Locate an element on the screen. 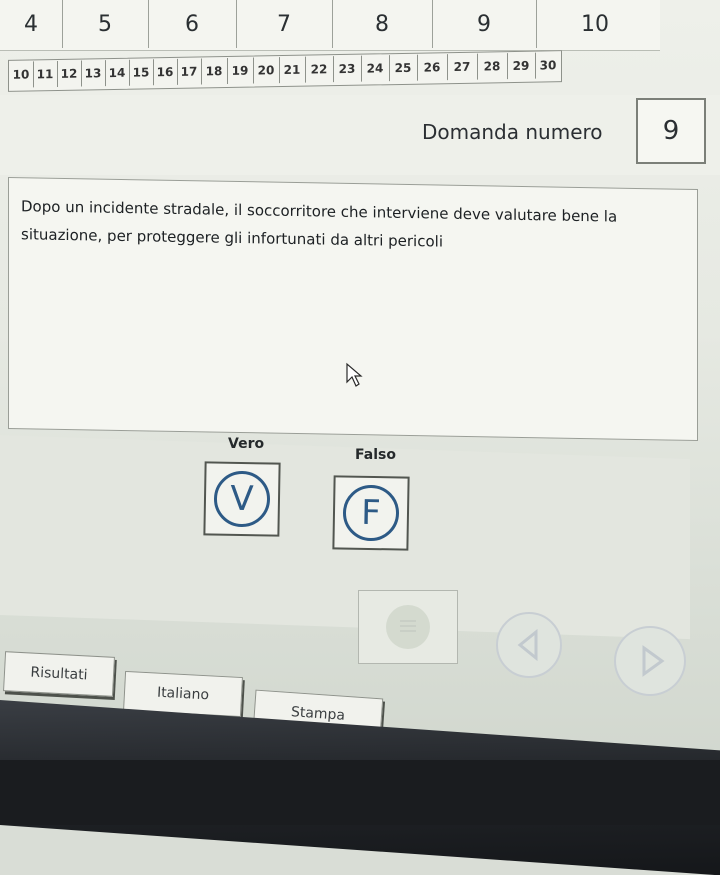 The image size is (720, 875). tab-question-4: 4 is located at coordinates (31, 24).